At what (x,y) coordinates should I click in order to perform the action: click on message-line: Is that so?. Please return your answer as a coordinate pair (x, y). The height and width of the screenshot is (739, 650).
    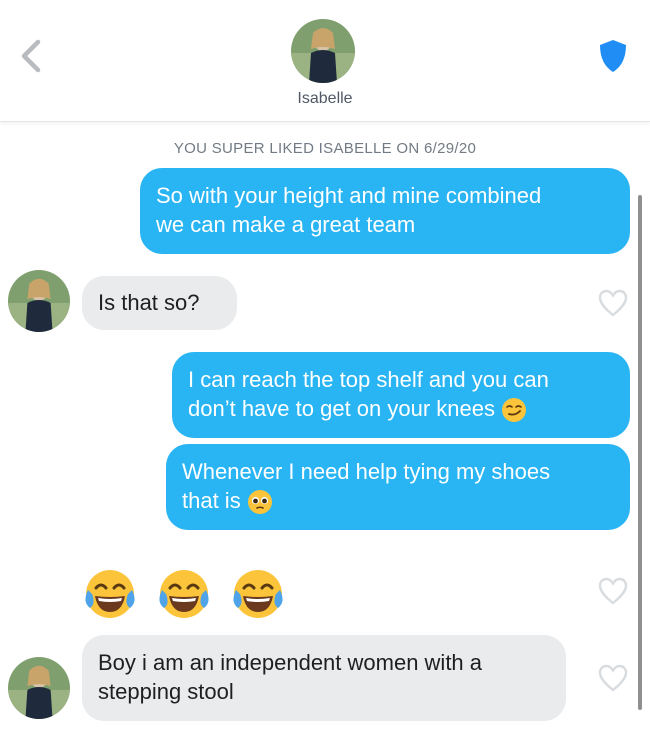
    Looking at the image, I should click on (149, 302).